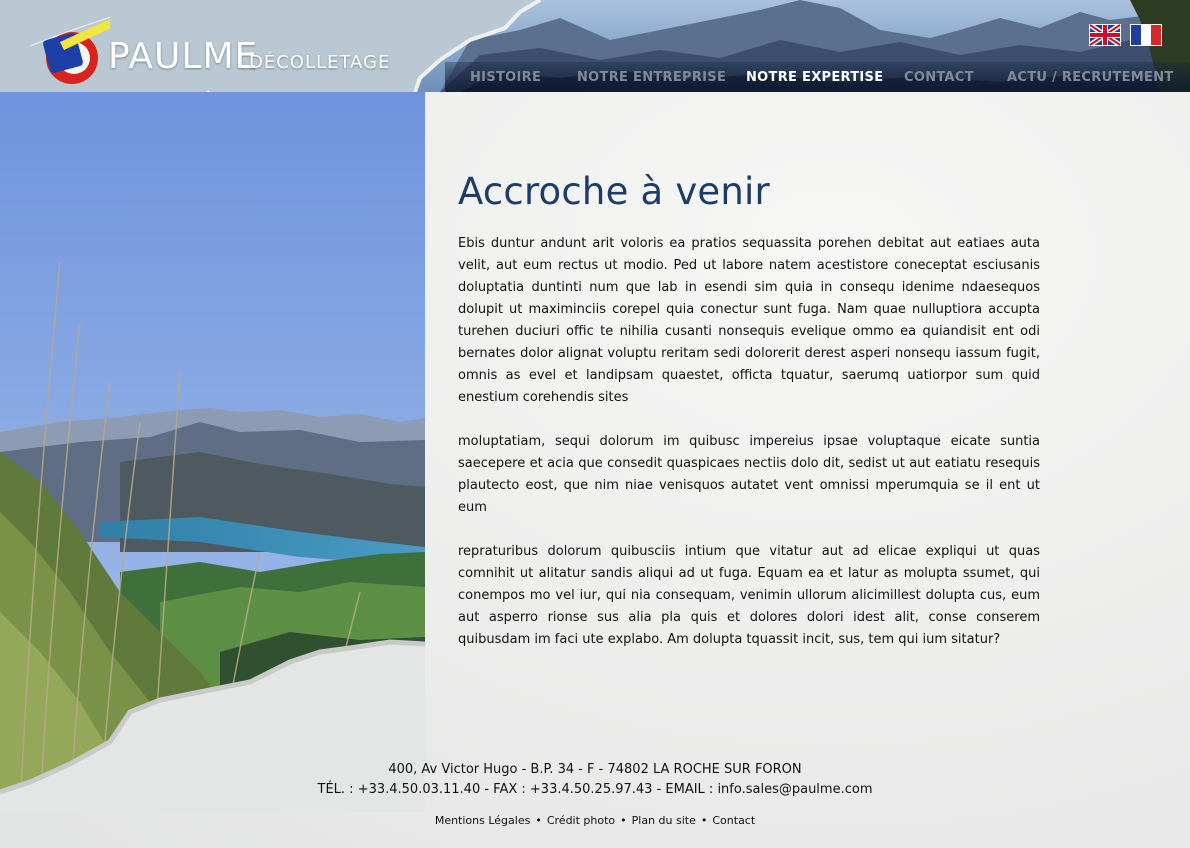  What do you see at coordinates (1090, 77) in the screenshot?
I see `nav-item-actu-recrutement: ACTU / RECRUTEMENT` at bounding box center [1090, 77].